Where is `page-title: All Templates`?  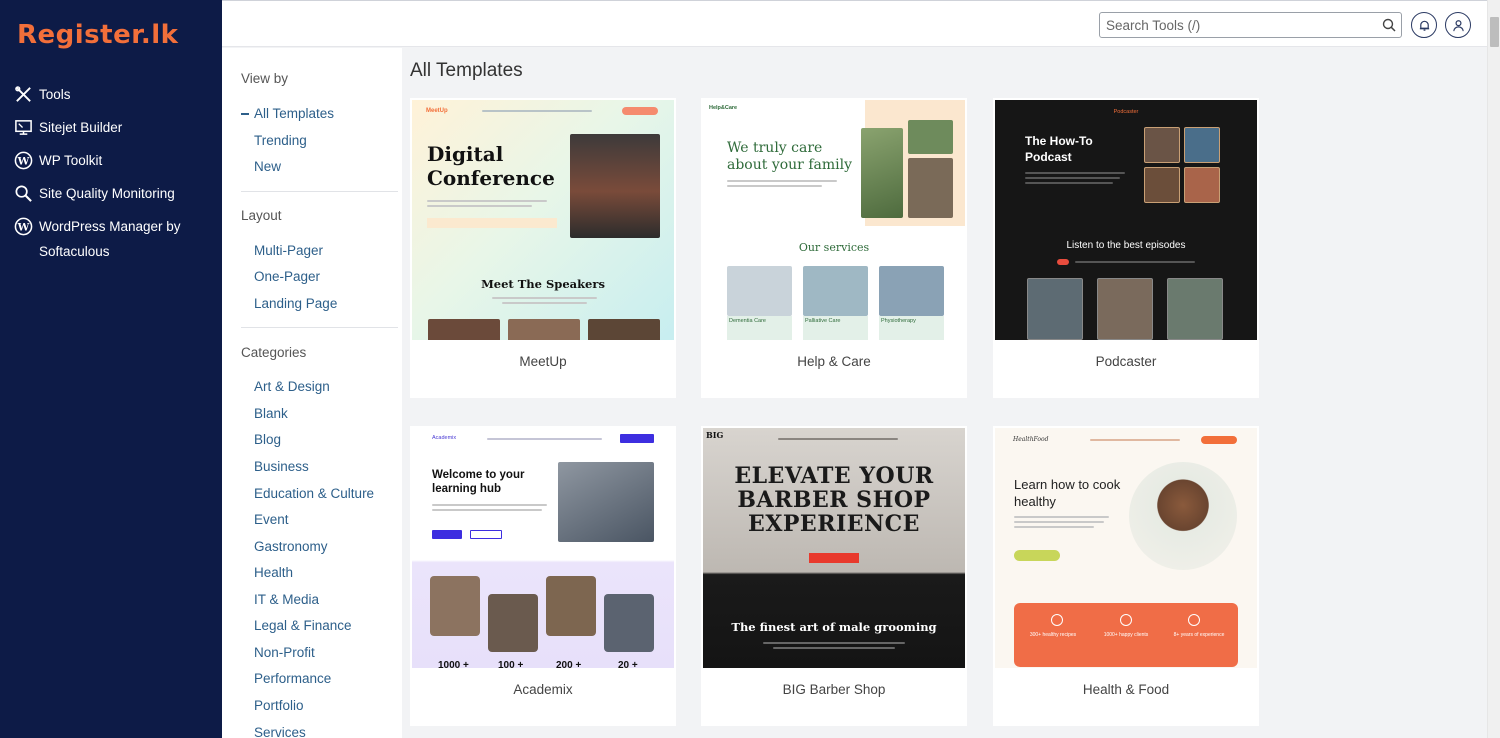 page-title: All Templates is located at coordinates (466, 70).